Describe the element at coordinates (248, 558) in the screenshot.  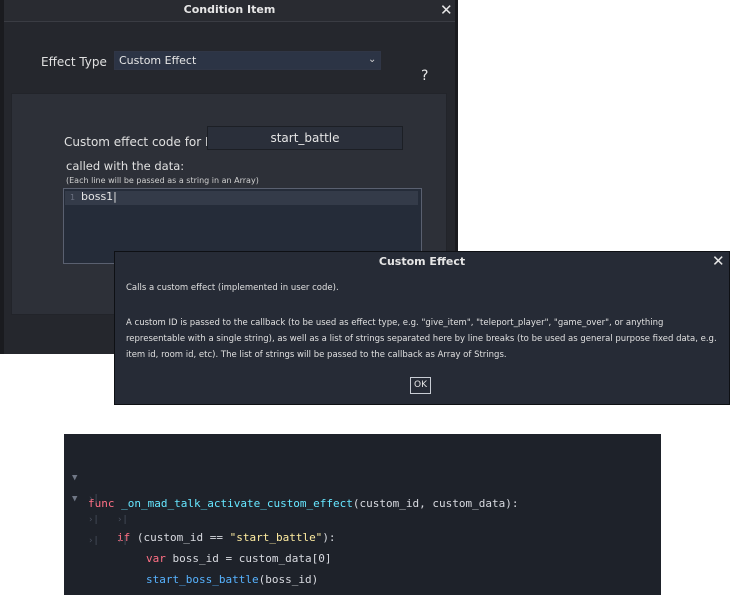
I see `code-text: boss_id = custom_data[0]` at that location.